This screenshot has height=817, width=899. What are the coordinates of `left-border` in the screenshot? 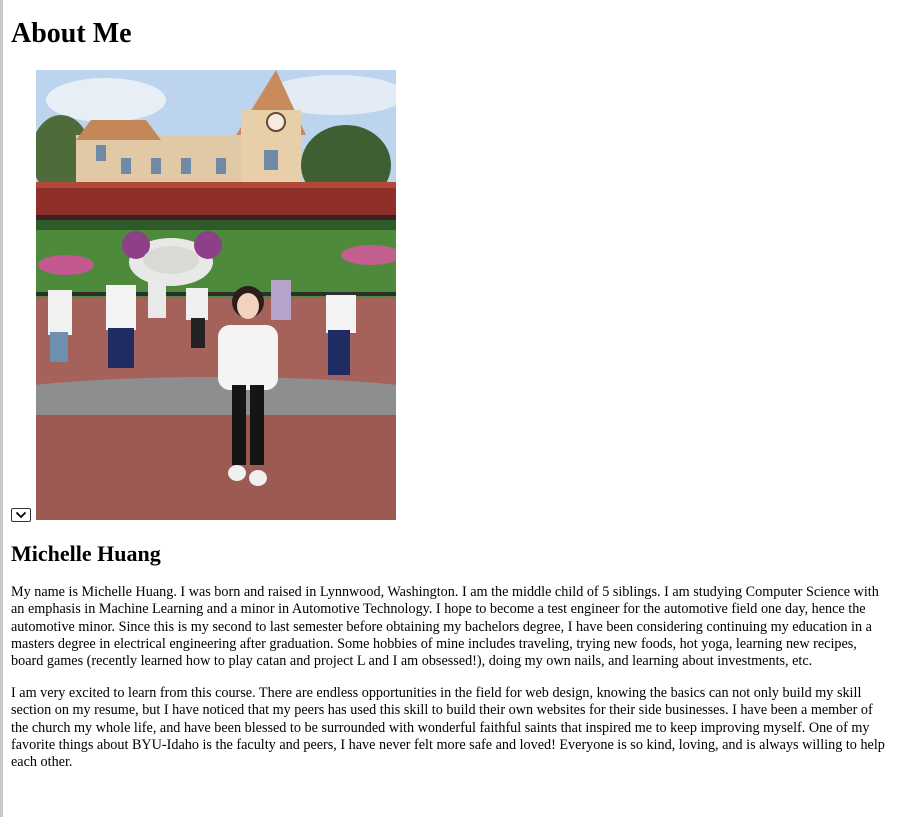 It's located at (1, 408).